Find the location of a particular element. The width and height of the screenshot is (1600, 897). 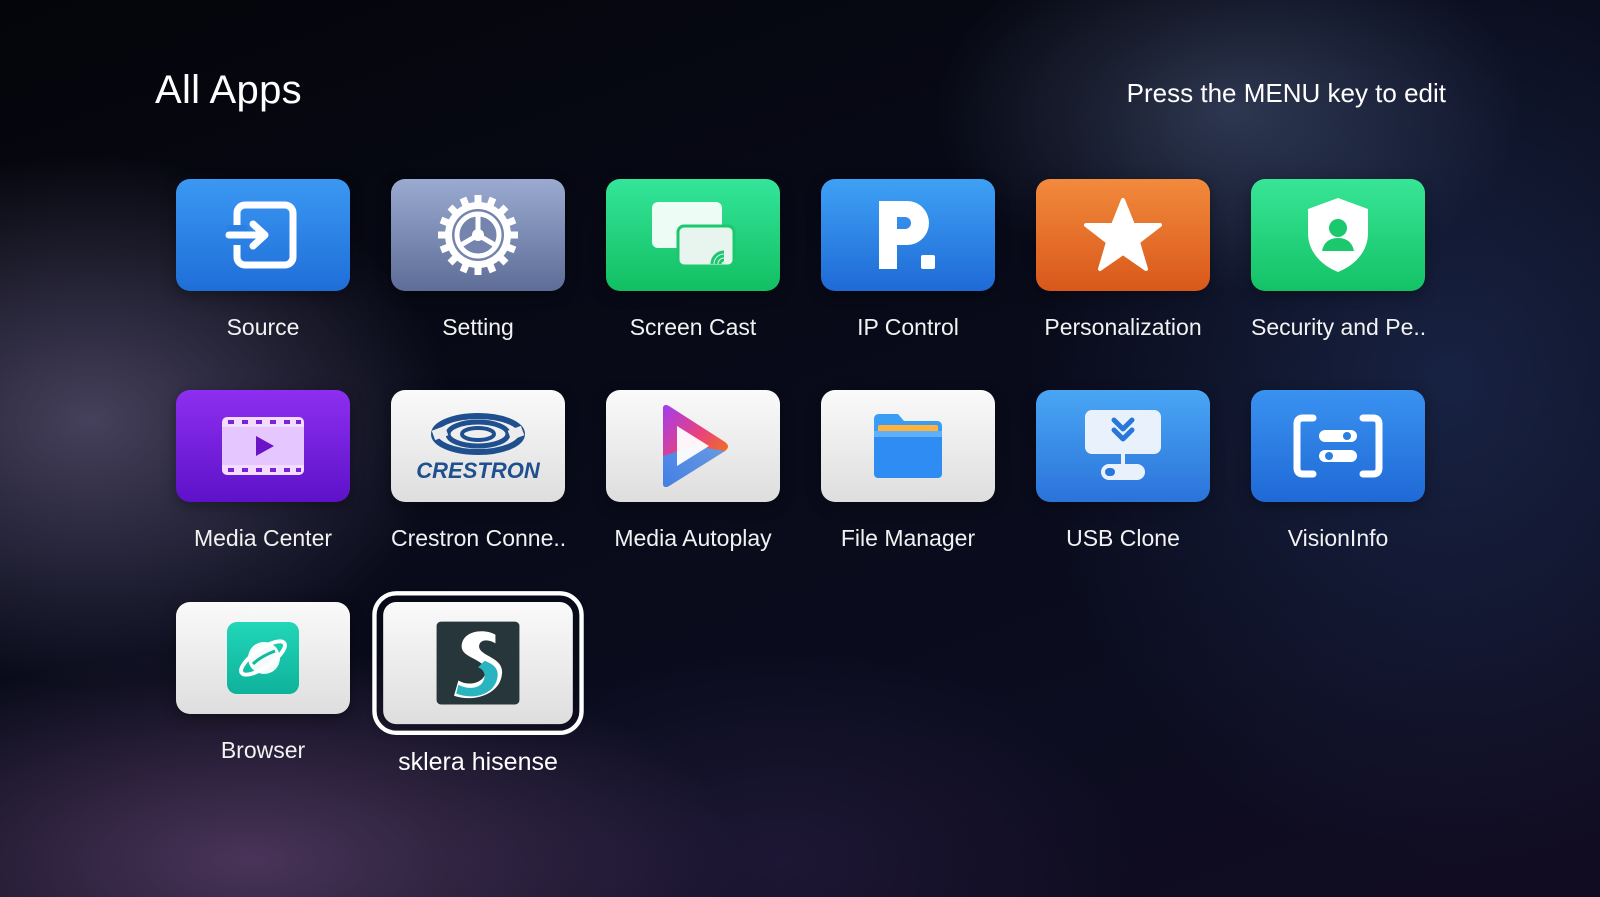

app-tile-usb-clone: USB Clone is located at coordinates (1123, 471).